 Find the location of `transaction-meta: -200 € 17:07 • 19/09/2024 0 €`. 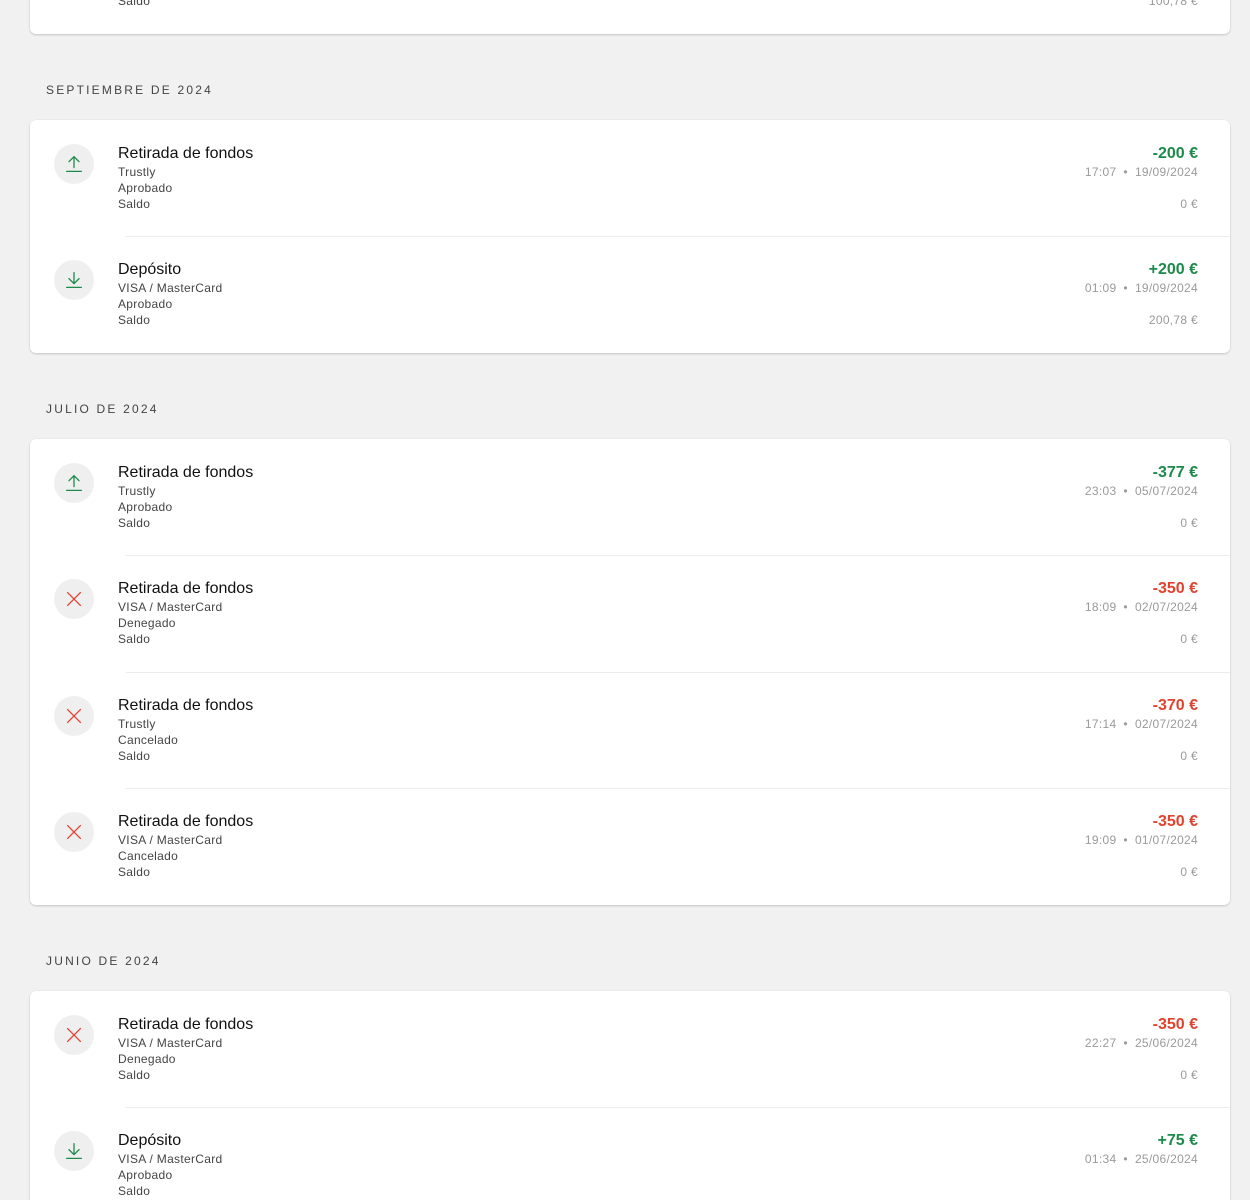

transaction-meta: -200 € 17:07 • 19/09/2024 0 € is located at coordinates (1141, 178).